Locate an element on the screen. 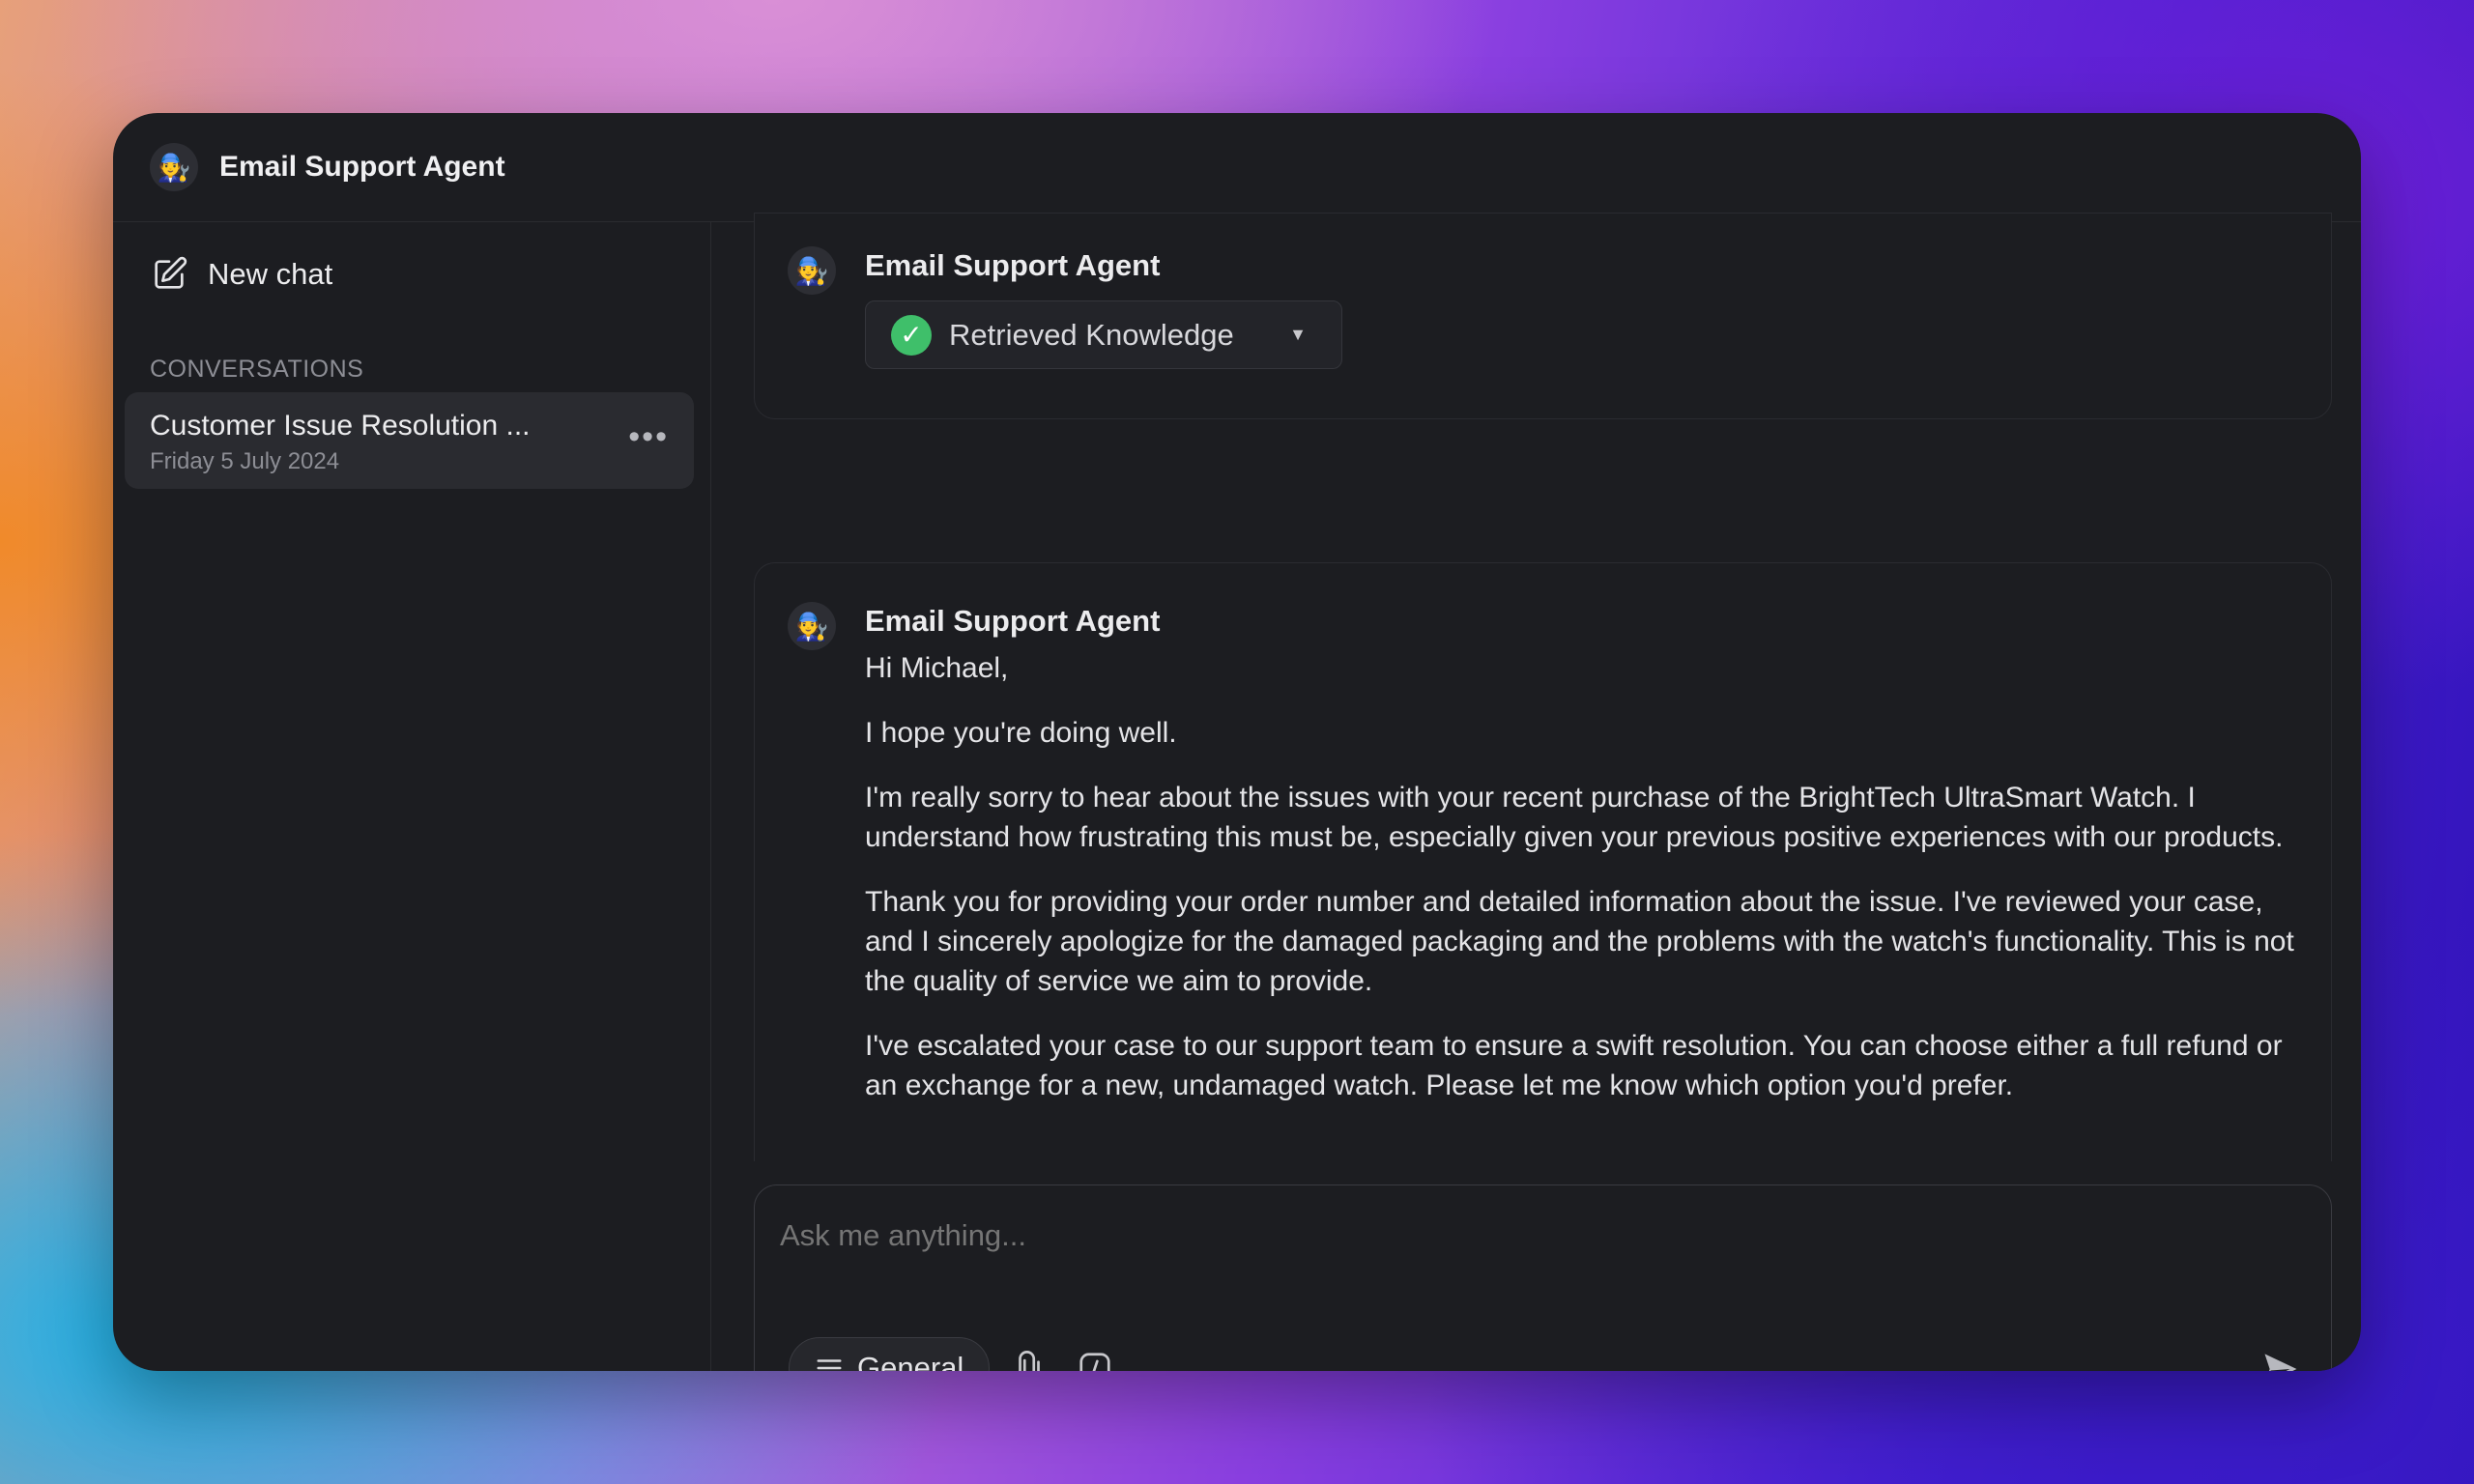 The height and width of the screenshot is (1484, 2474). caret-down-icon: ▼ is located at coordinates (1298, 334).